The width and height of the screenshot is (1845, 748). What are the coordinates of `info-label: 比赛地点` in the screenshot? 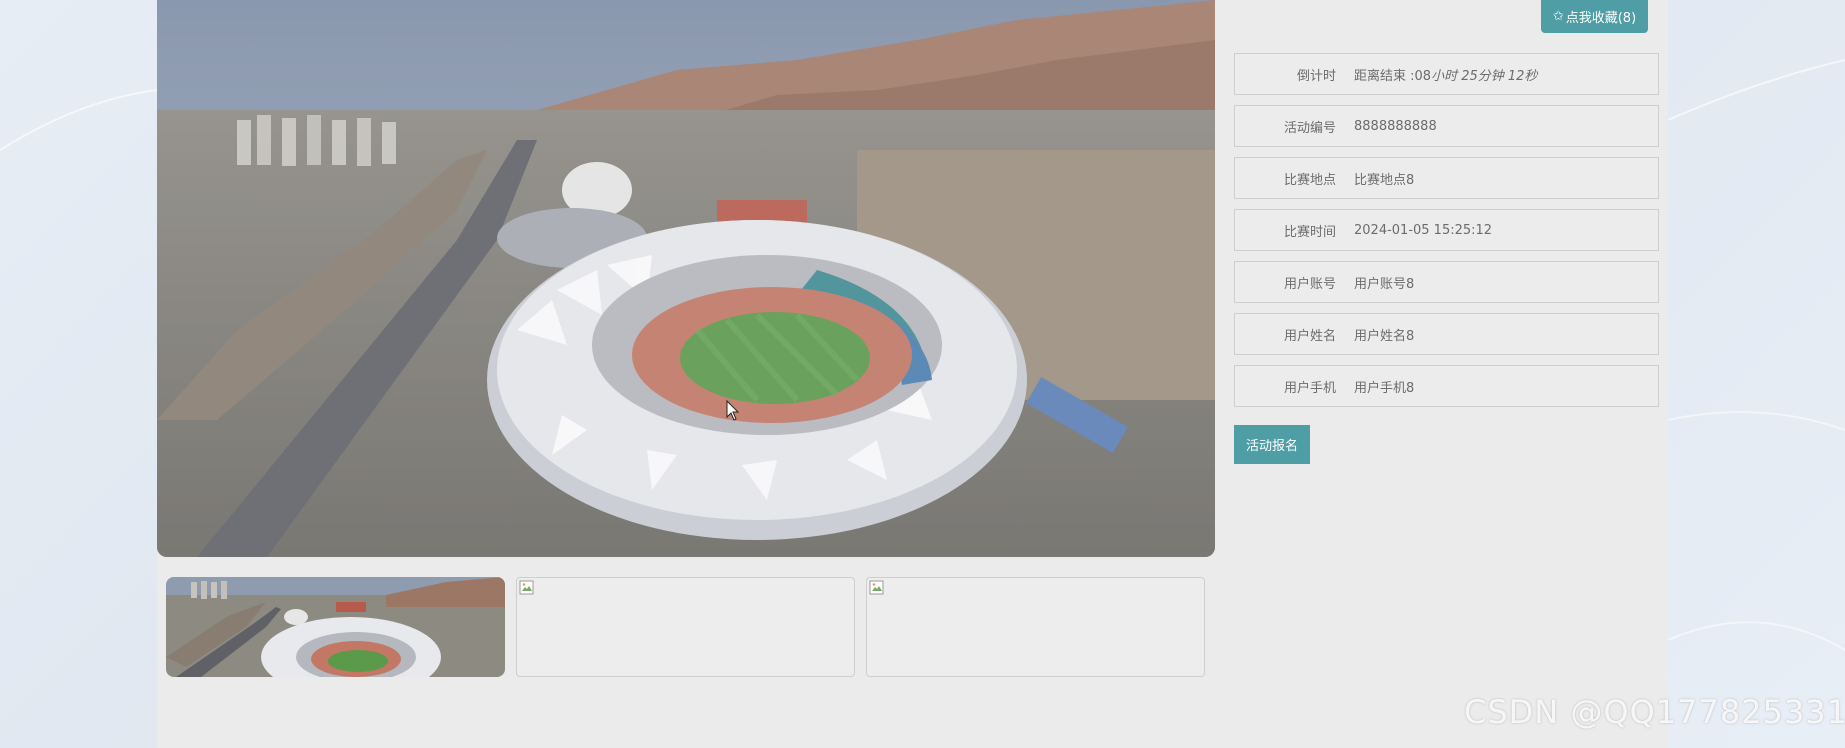 It's located at (1309, 180).